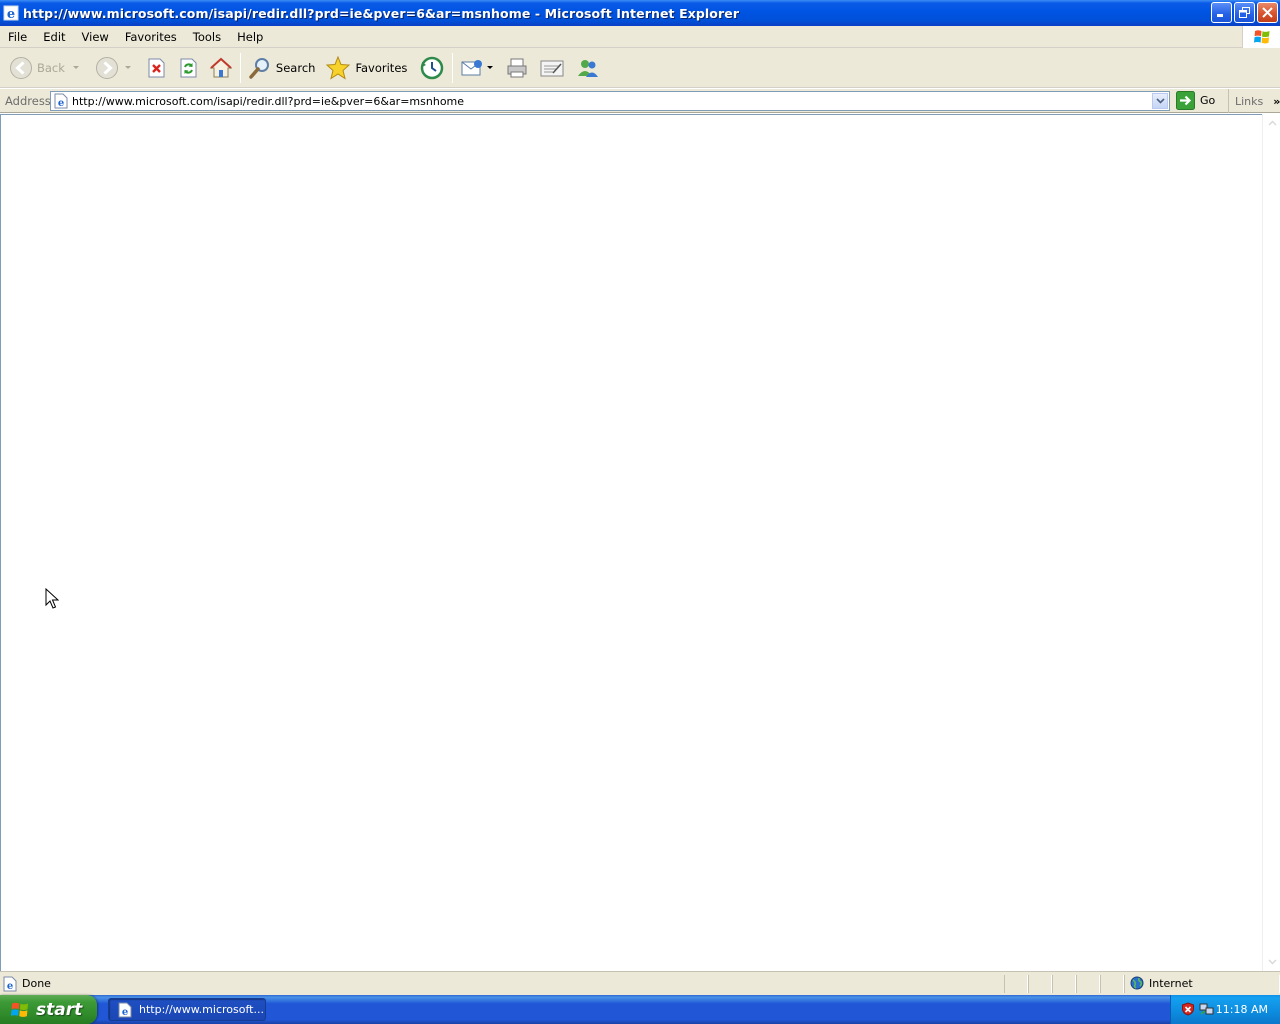 The height and width of the screenshot is (1024, 1280). I want to click on minimize-button, so click(1221, 12).